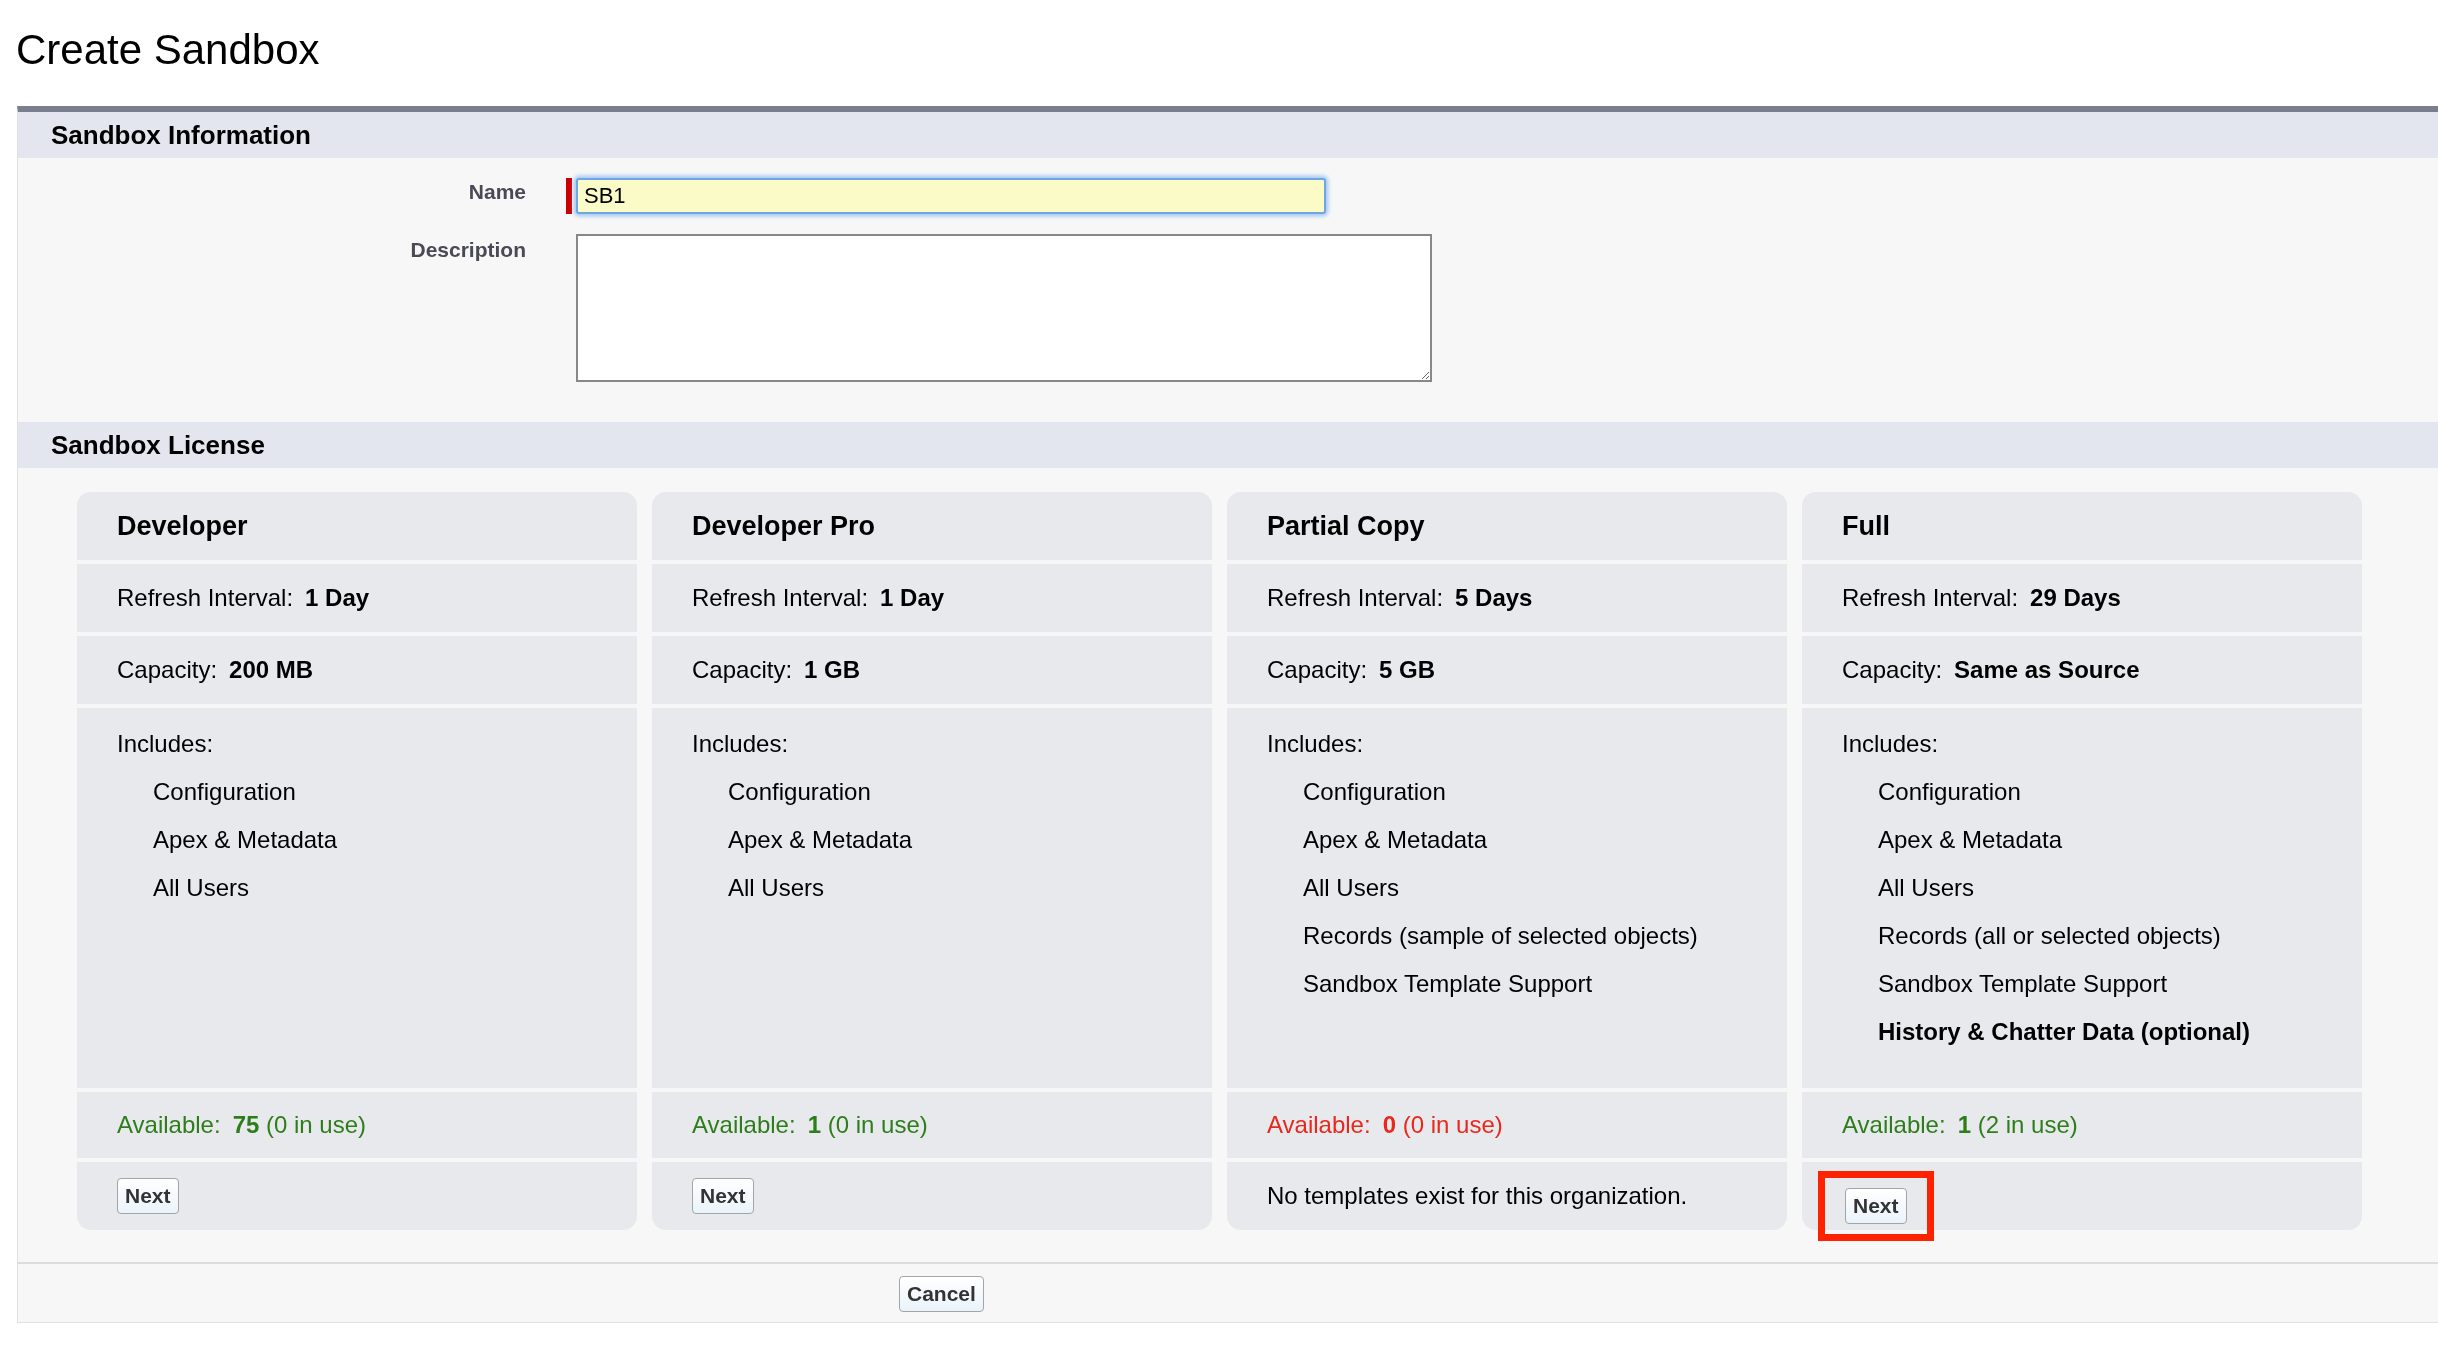 The height and width of the screenshot is (1366, 2438). What do you see at coordinates (2050, 936) in the screenshot?
I see `included-feature: Records (all or selected objects)` at bounding box center [2050, 936].